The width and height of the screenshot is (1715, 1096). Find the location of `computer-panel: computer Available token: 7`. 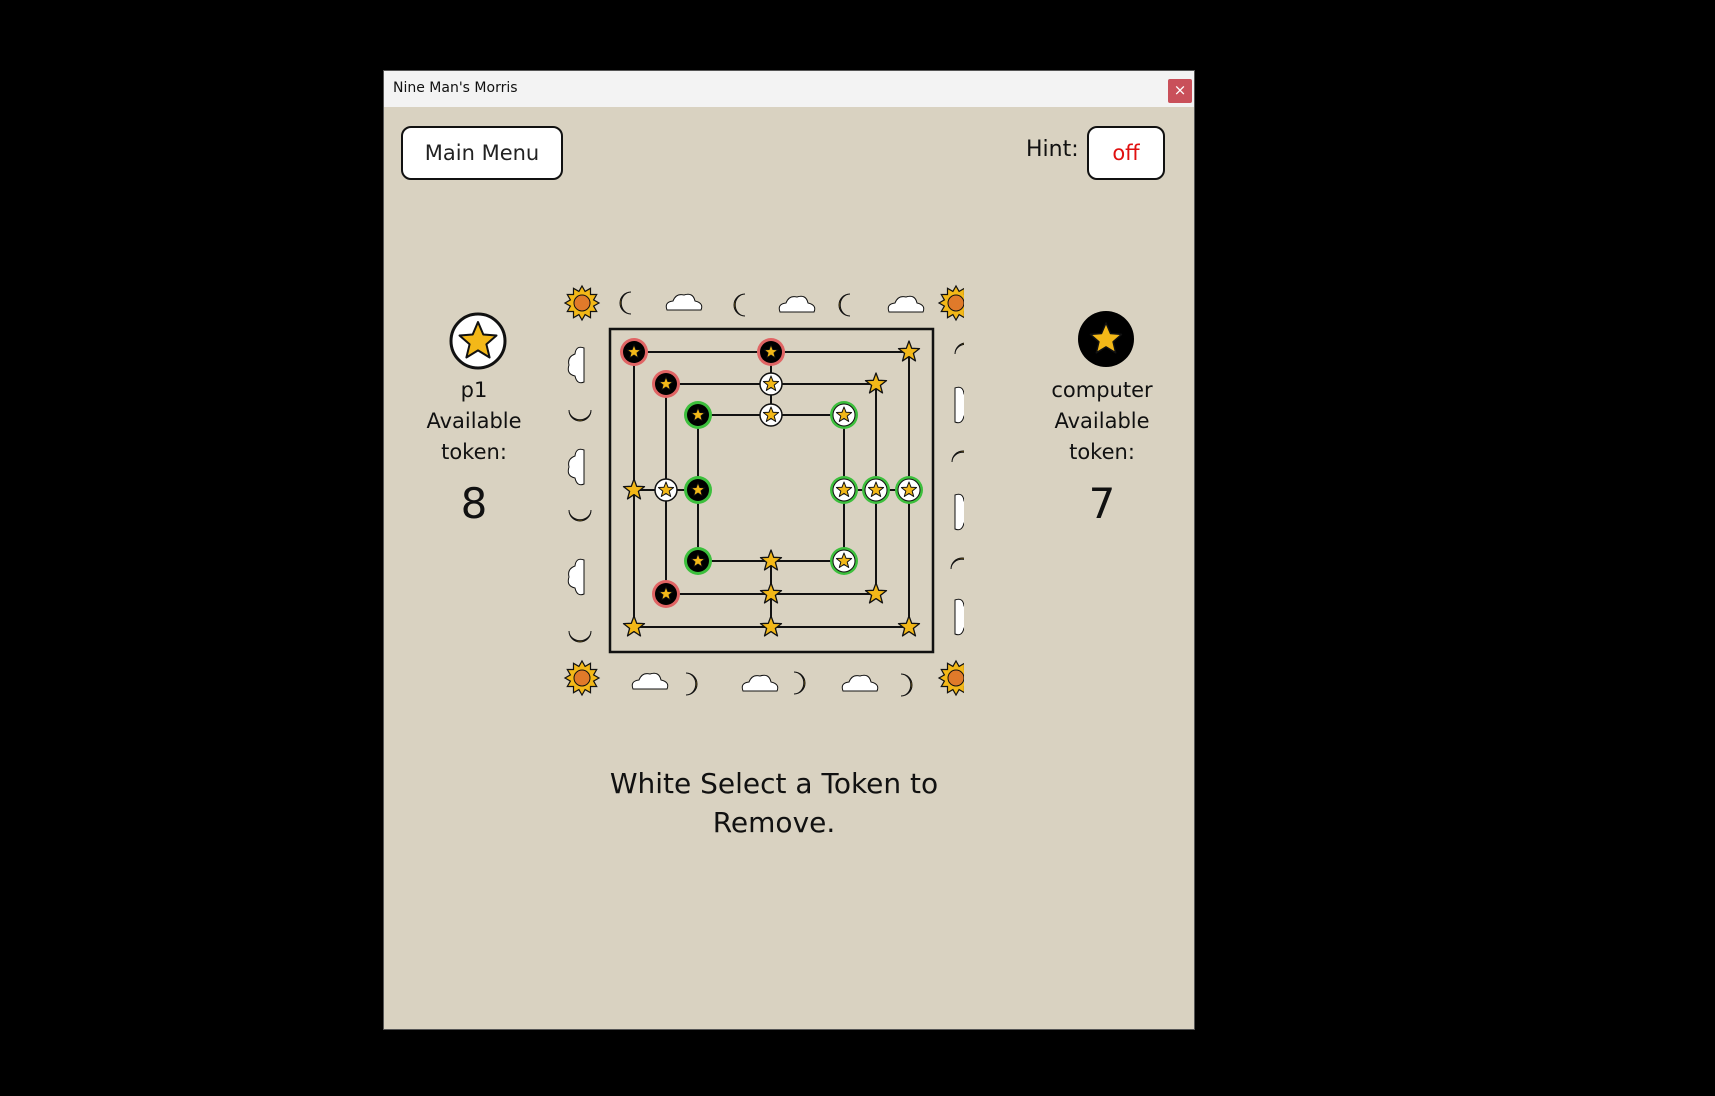

computer-panel: computer Available token: 7 is located at coordinates (1102, 454).